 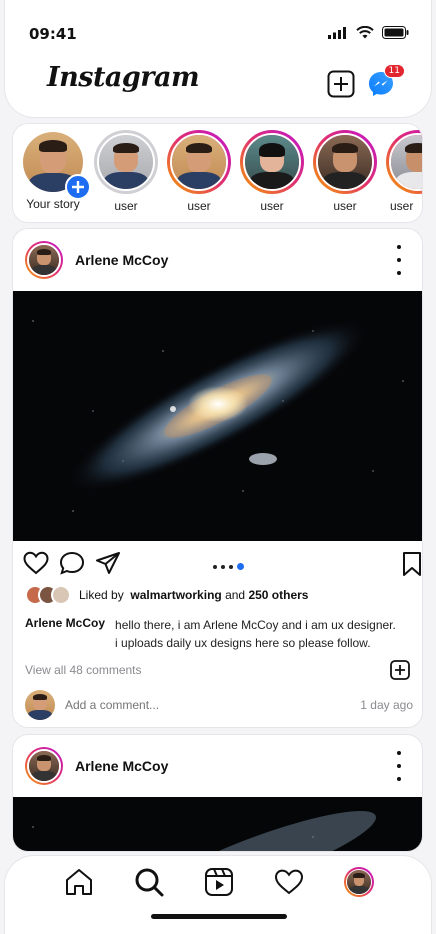 I want to click on add-post-button, so click(x=341, y=84).